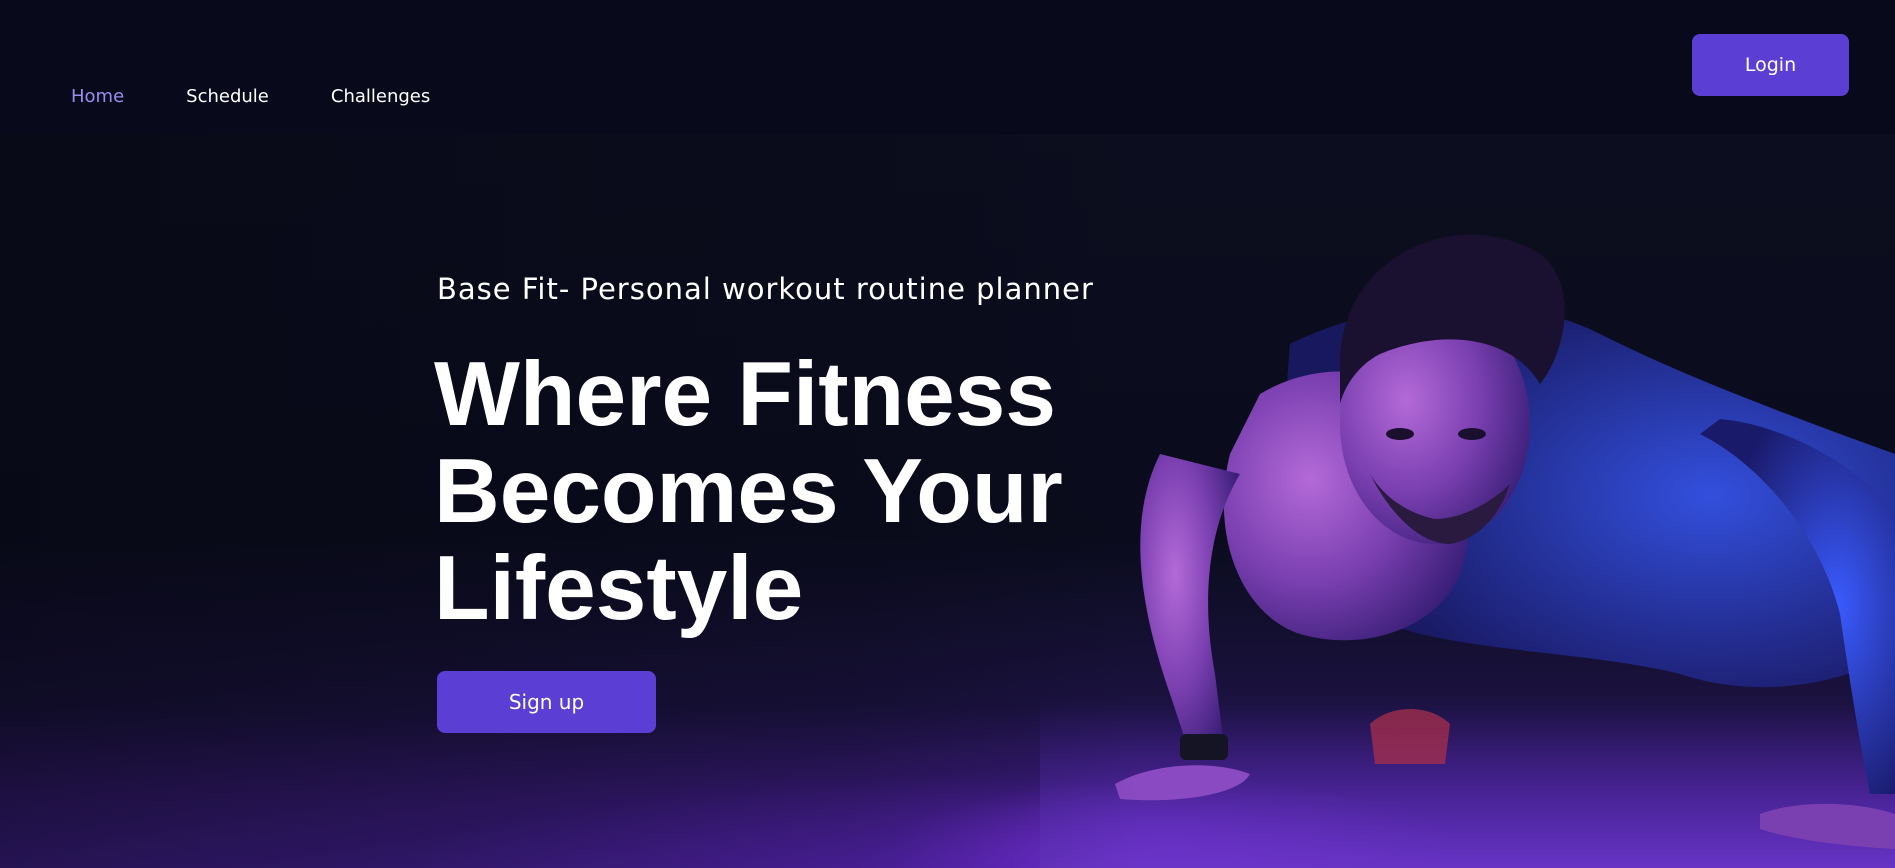  I want to click on nav-item-schedule: Schedule, so click(227, 96).